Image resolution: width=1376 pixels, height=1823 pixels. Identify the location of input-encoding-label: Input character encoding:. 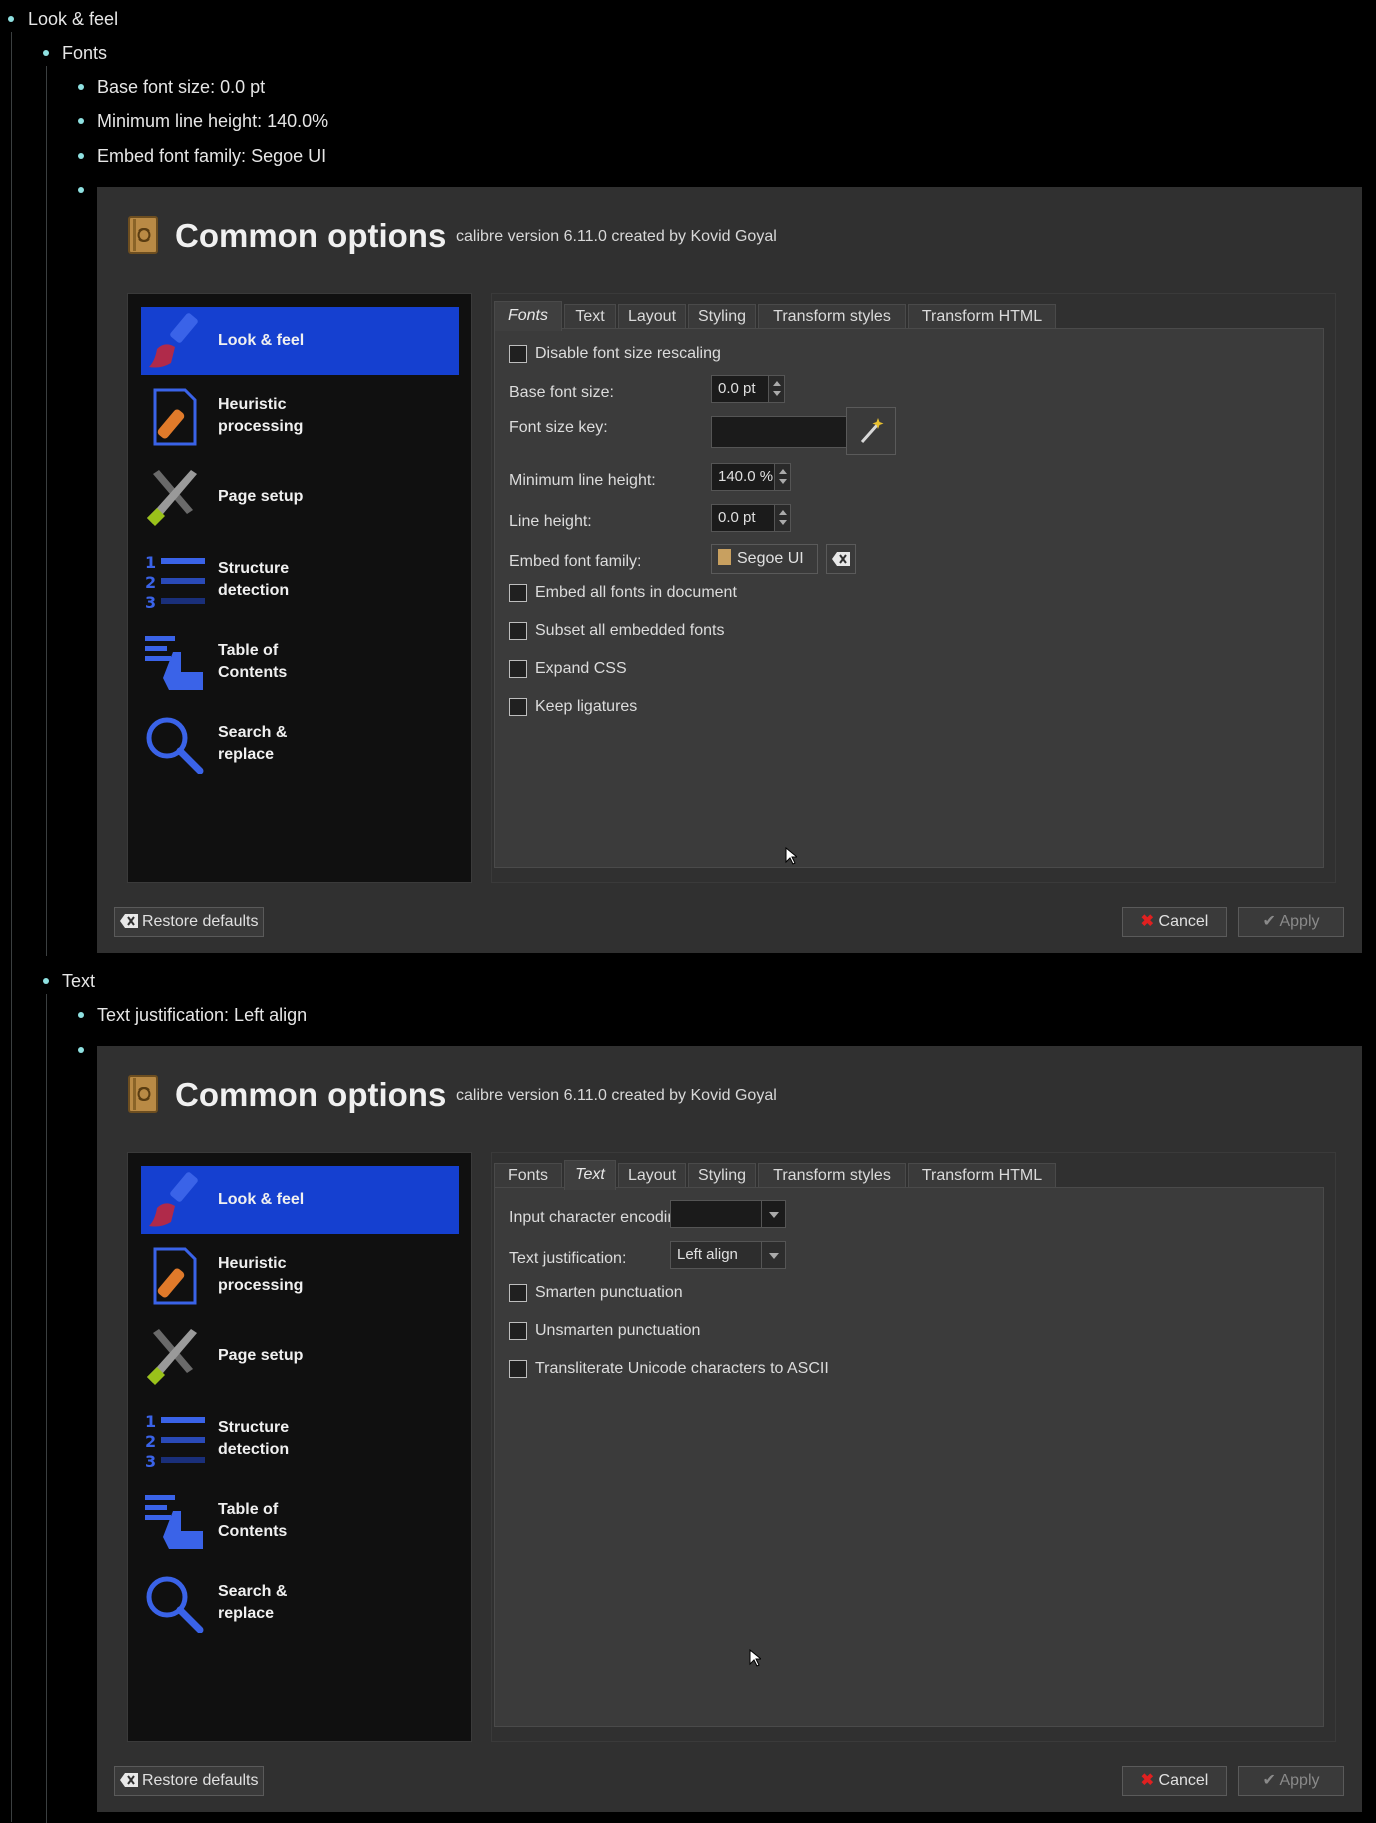
(599, 1217).